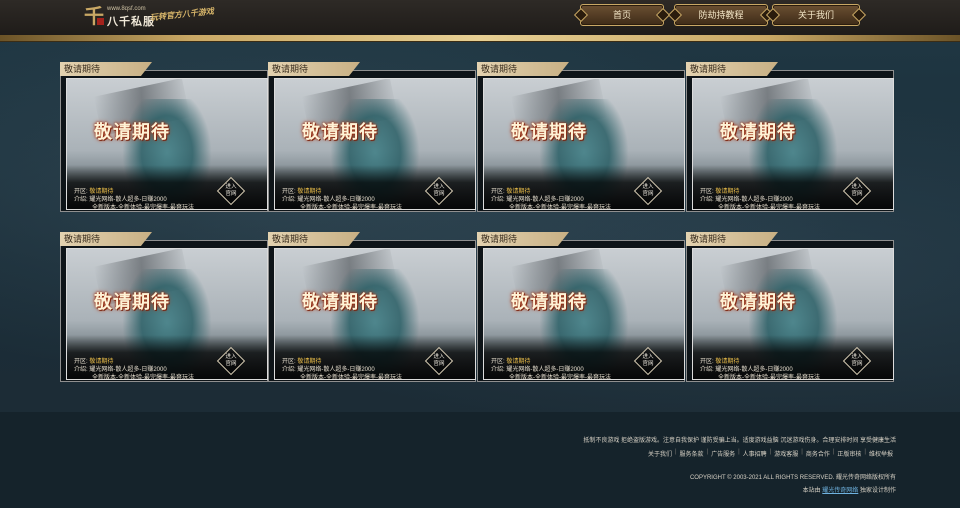 The width and height of the screenshot is (960, 508). Describe the element at coordinates (100, 21) in the screenshot. I see `logo-seal-icon` at that location.